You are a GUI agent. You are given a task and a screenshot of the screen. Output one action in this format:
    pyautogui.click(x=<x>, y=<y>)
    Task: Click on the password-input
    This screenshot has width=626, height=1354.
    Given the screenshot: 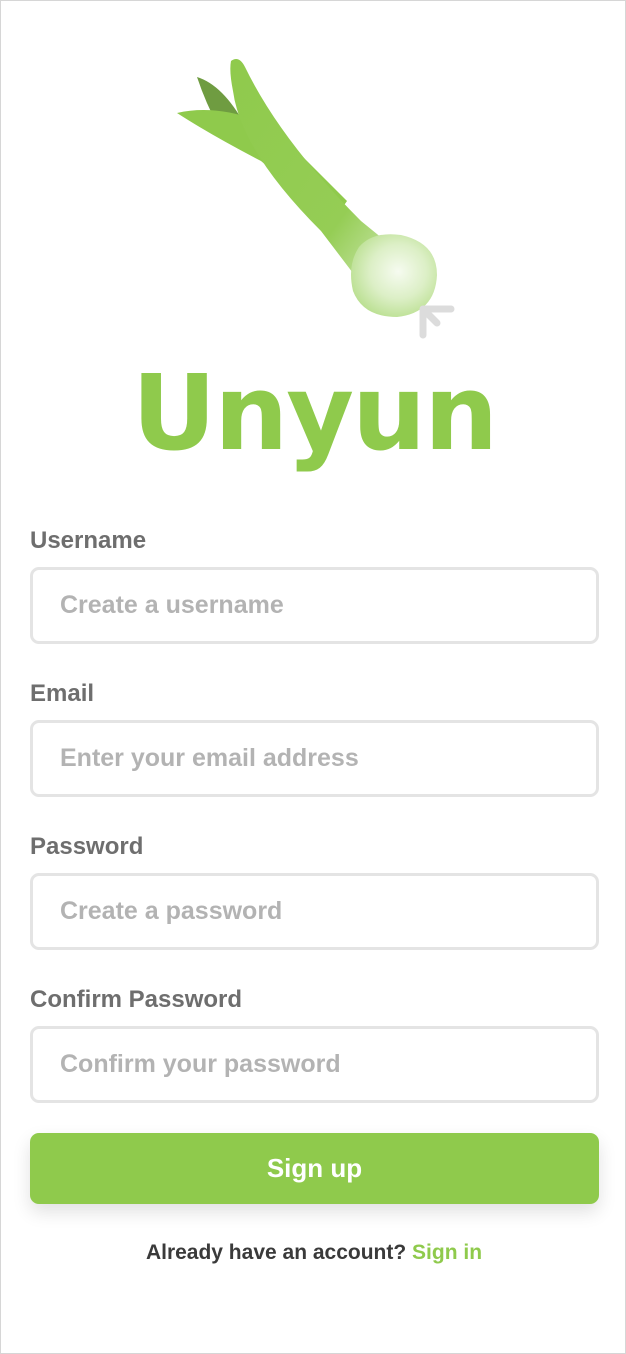 What is the action you would take?
    pyautogui.click(x=314, y=911)
    